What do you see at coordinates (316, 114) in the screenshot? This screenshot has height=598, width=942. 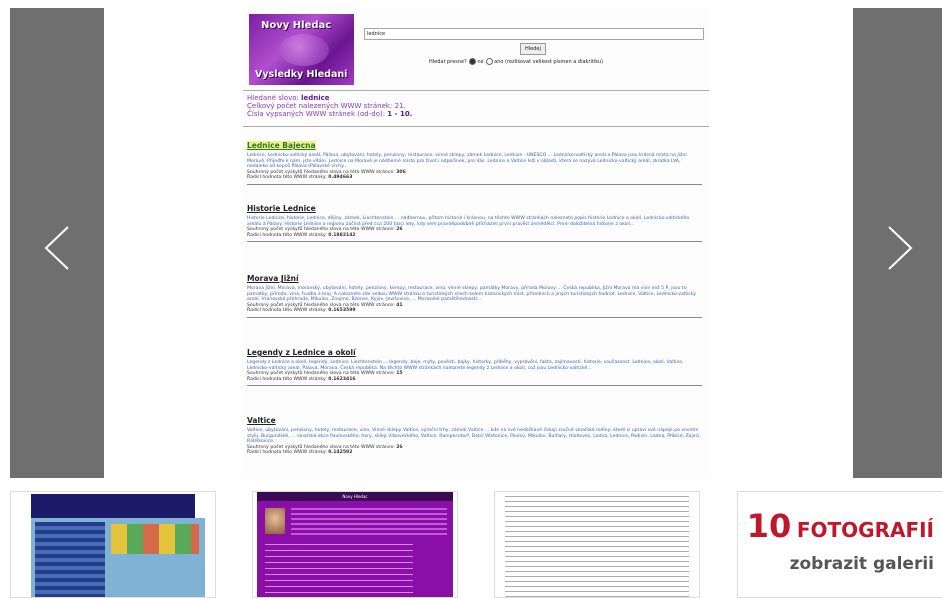 I see `summary-range-label: Čísla vypsaných WWW stránek (od-do):` at bounding box center [316, 114].